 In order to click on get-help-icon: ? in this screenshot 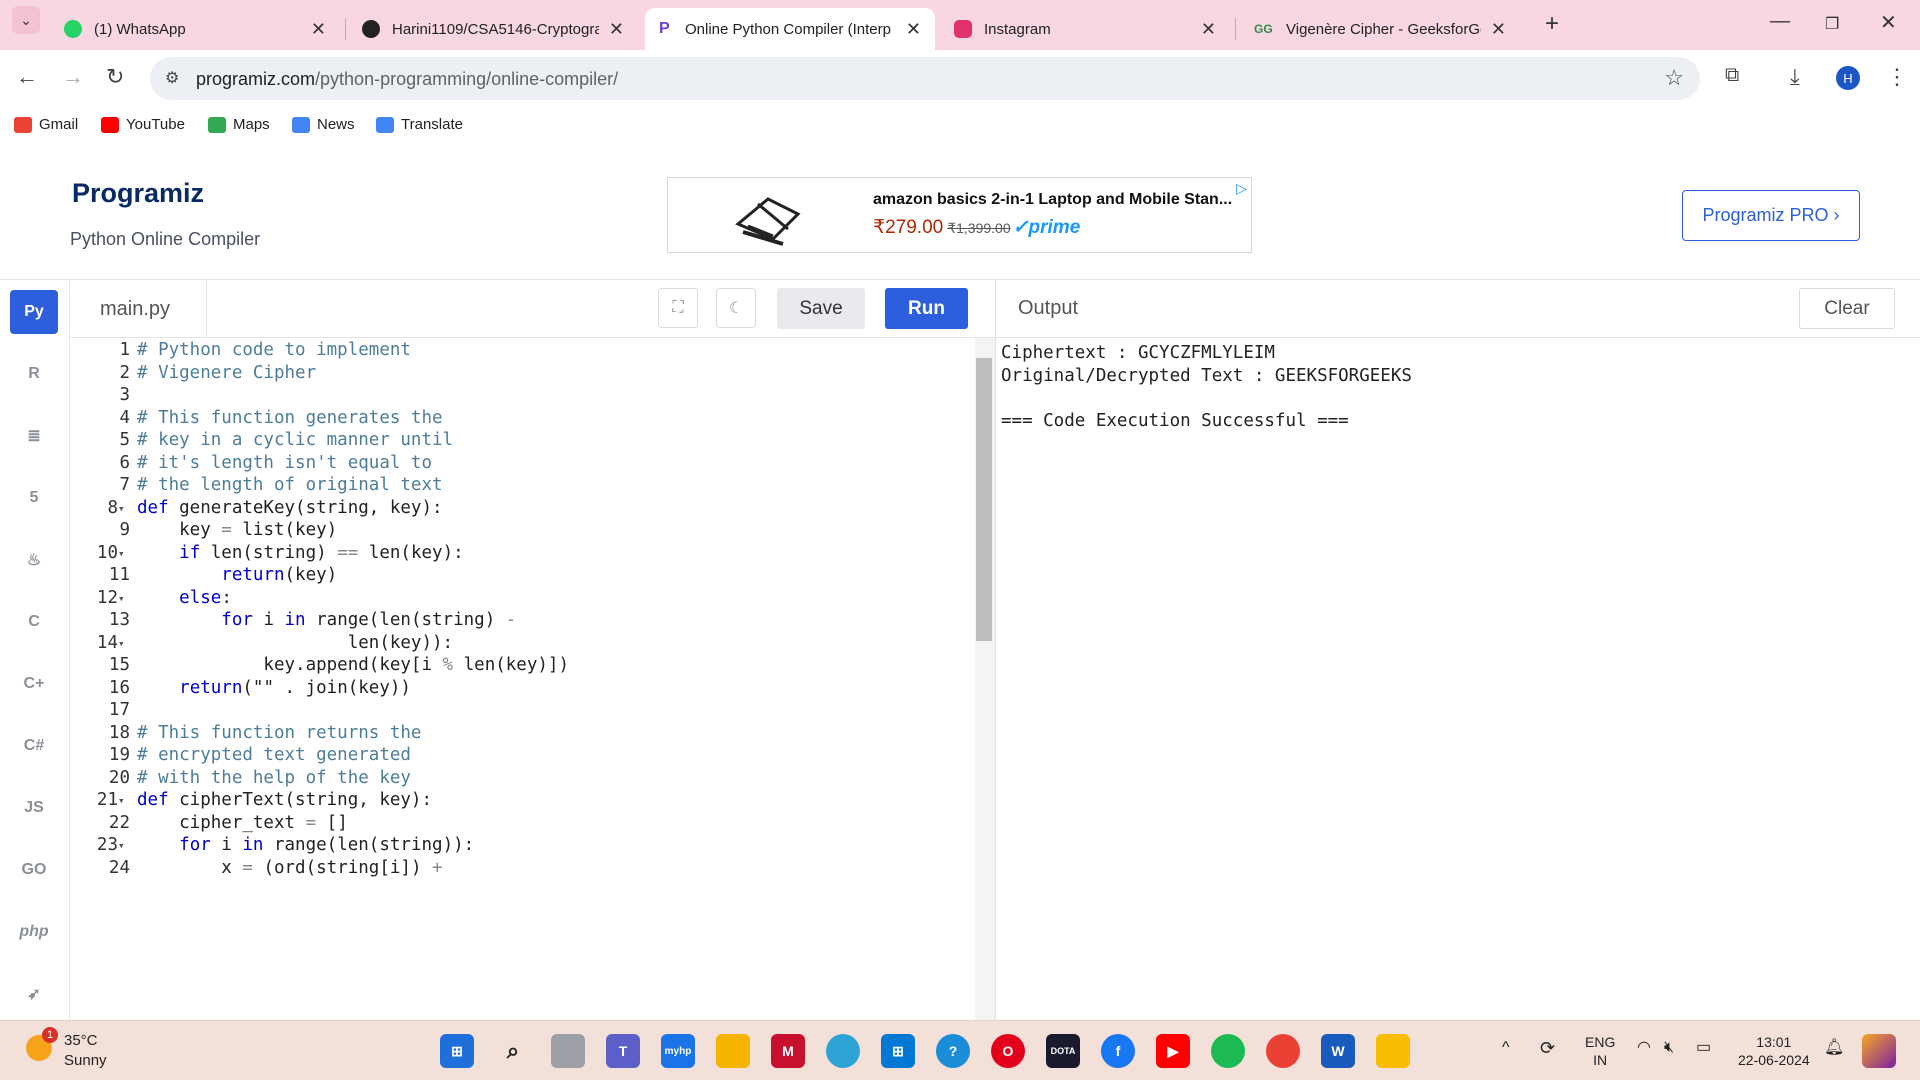, I will do `click(953, 1051)`.